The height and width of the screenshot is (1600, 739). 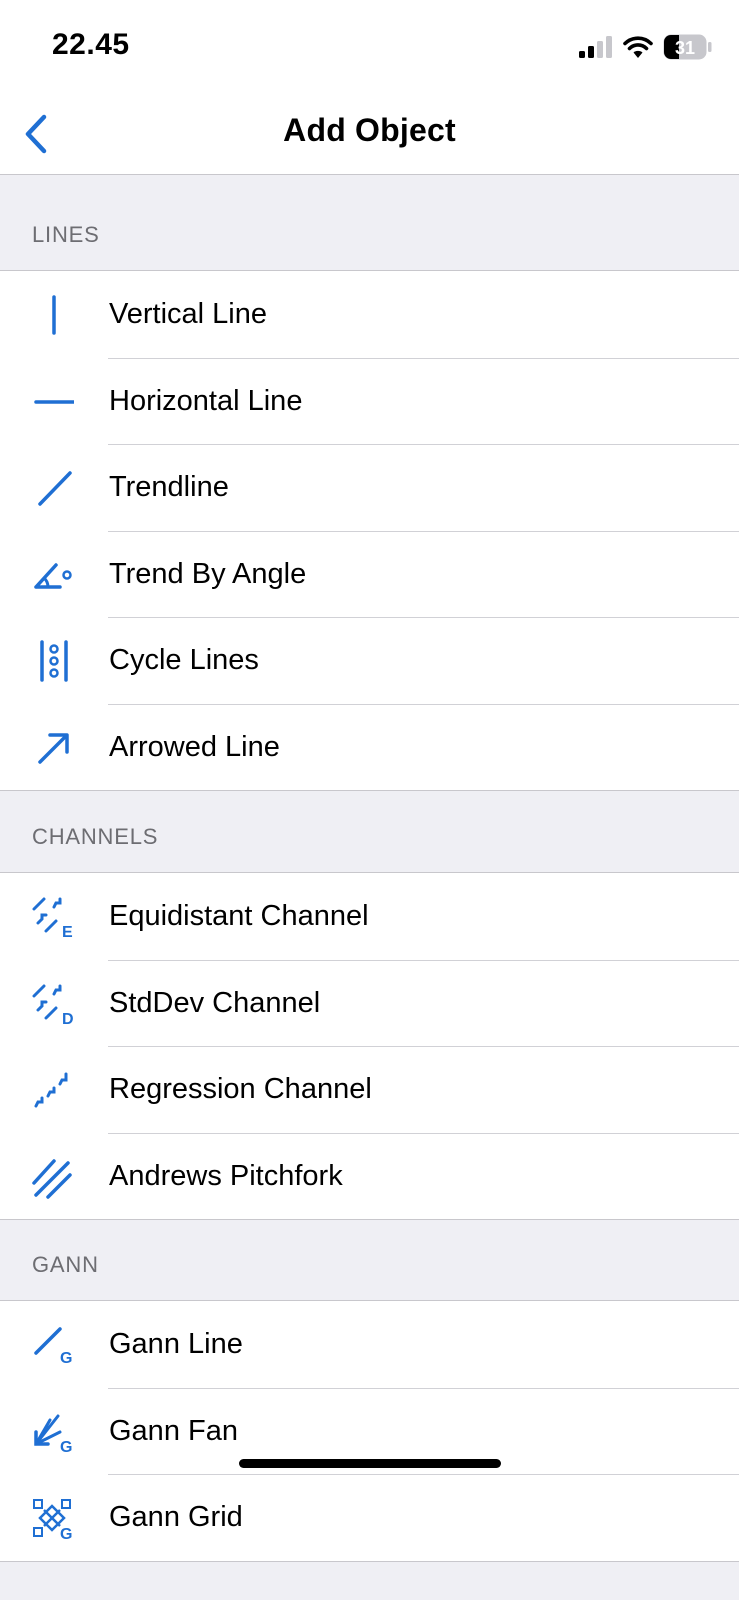 I want to click on navigation-bar: Add Object, so click(x=369, y=133).